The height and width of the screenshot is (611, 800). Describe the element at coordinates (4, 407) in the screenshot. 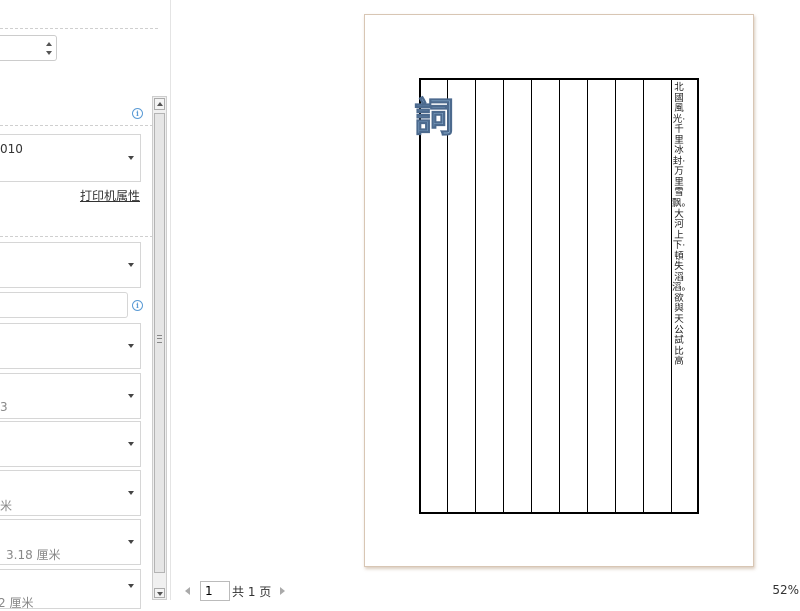

I see `select-subtext: 3` at that location.